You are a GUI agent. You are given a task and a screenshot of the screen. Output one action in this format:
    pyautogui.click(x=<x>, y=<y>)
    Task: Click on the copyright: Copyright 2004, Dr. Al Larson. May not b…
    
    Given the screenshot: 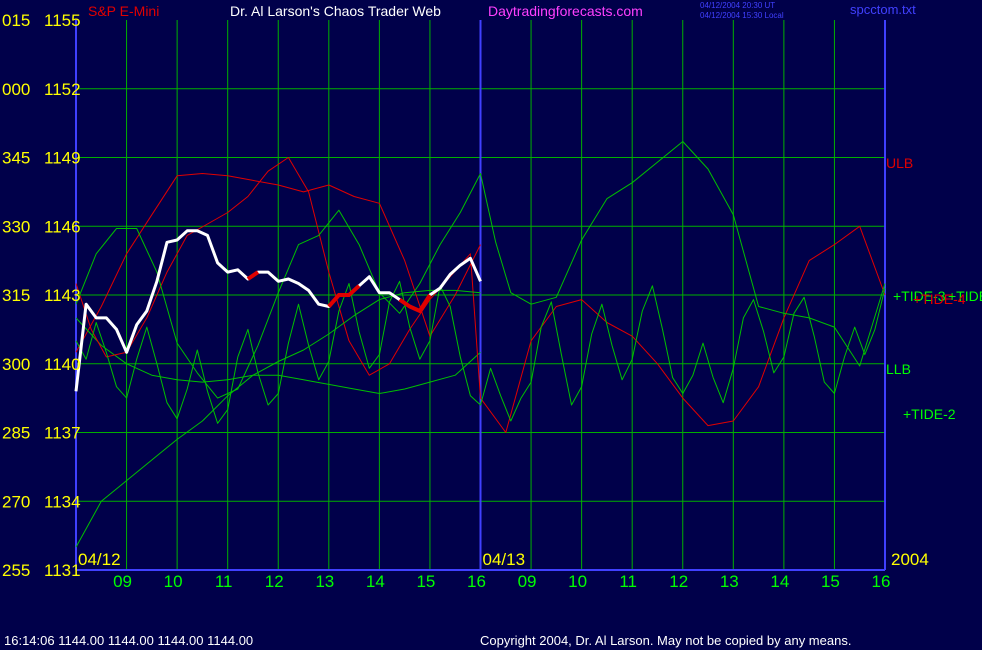 What is the action you would take?
    pyautogui.click(x=665, y=640)
    